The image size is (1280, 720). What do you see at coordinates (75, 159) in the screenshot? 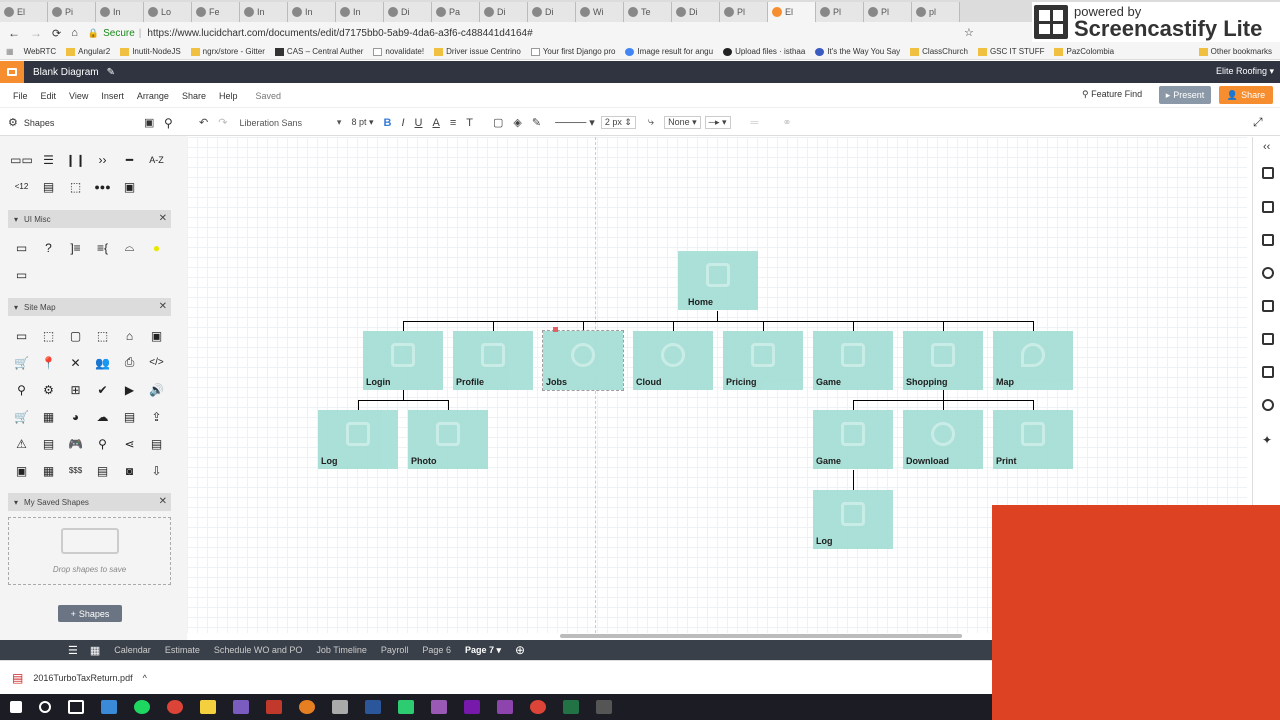
I see `pause-icon: ❙❙` at bounding box center [75, 159].